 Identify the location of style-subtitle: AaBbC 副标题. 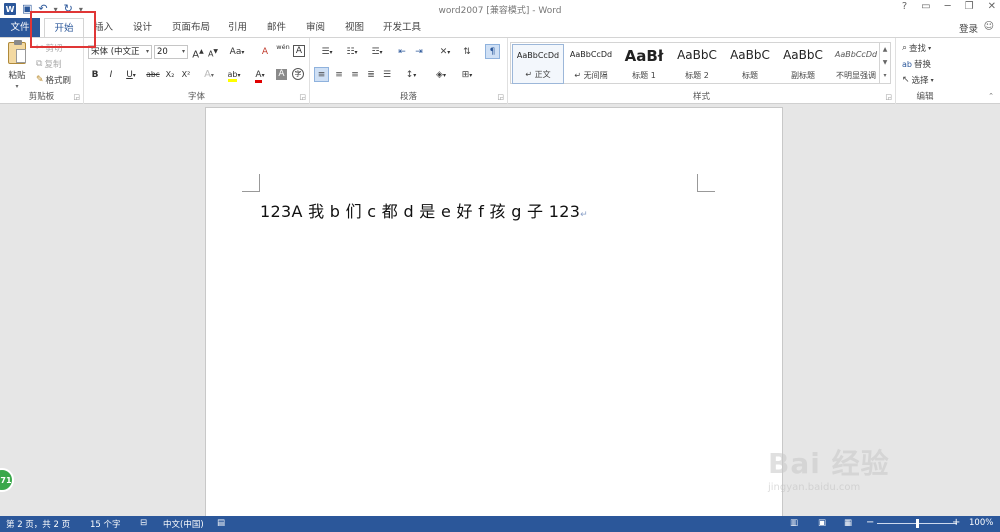
(803, 64).